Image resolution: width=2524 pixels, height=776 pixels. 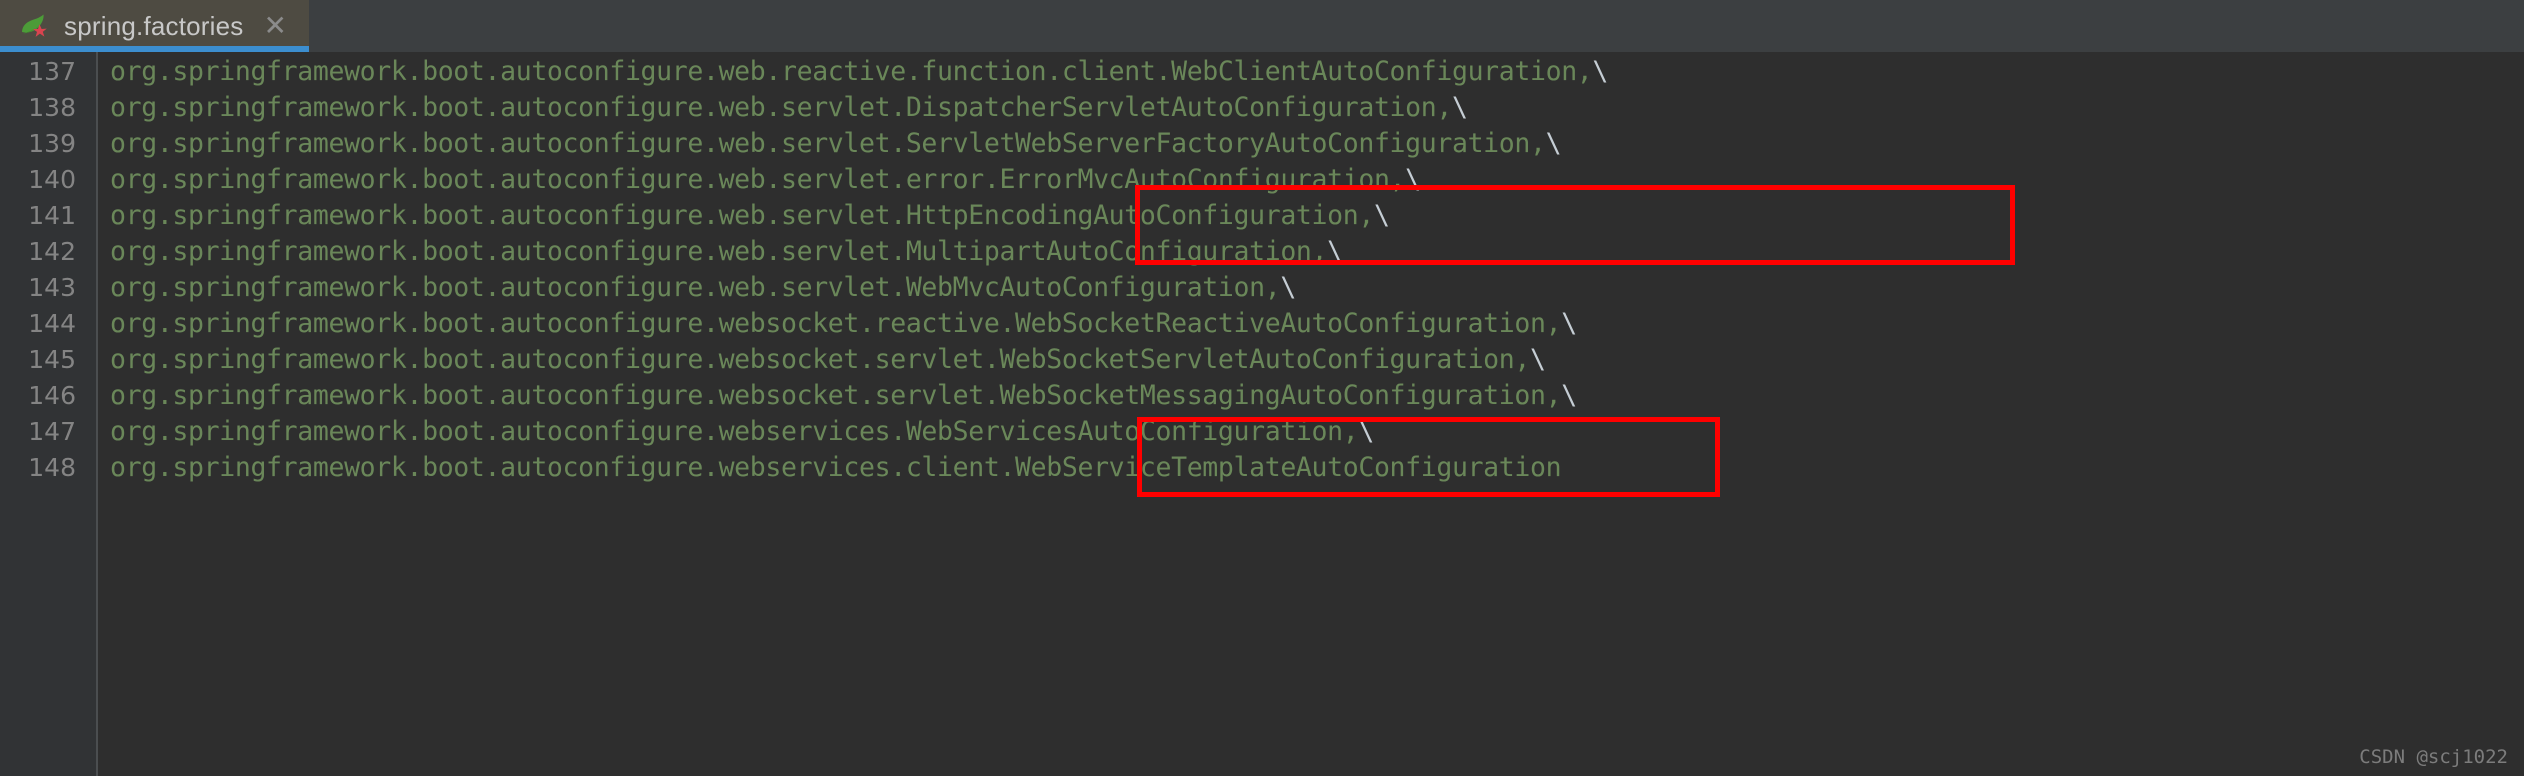 What do you see at coordinates (52, 143) in the screenshot?
I see `line-number: 139` at bounding box center [52, 143].